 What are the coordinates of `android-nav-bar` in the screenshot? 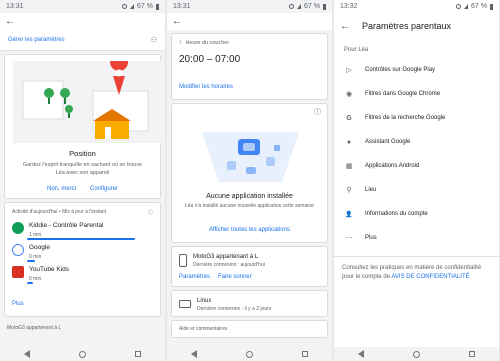 It's located at (82, 354).